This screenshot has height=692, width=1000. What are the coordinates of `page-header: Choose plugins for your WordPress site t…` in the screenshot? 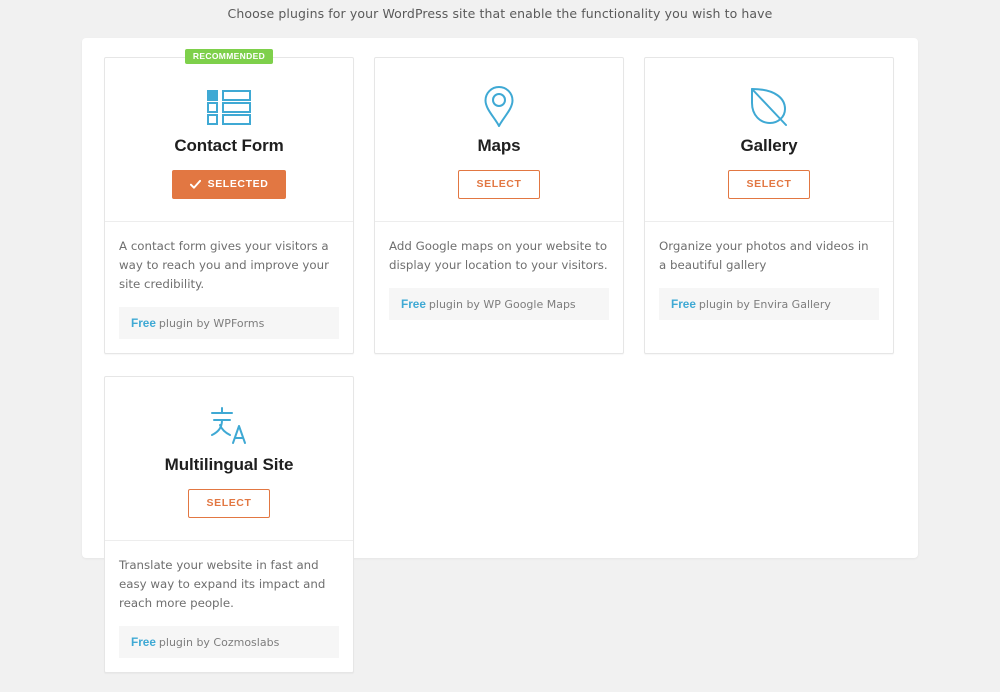 It's located at (500, 13).